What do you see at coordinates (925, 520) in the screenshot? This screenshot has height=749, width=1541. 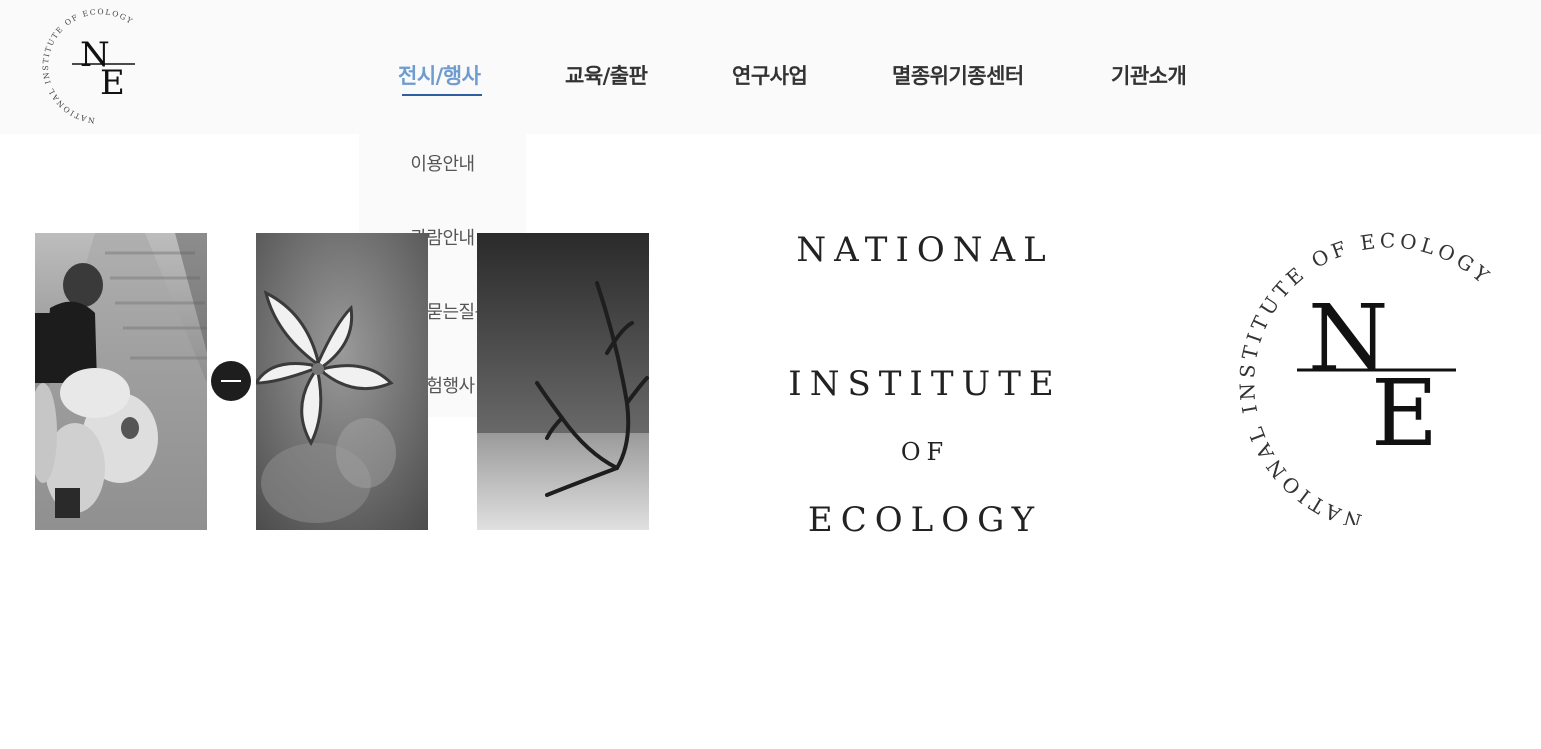 I see `title-ecology: ECOLOGY` at bounding box center [925, 520].